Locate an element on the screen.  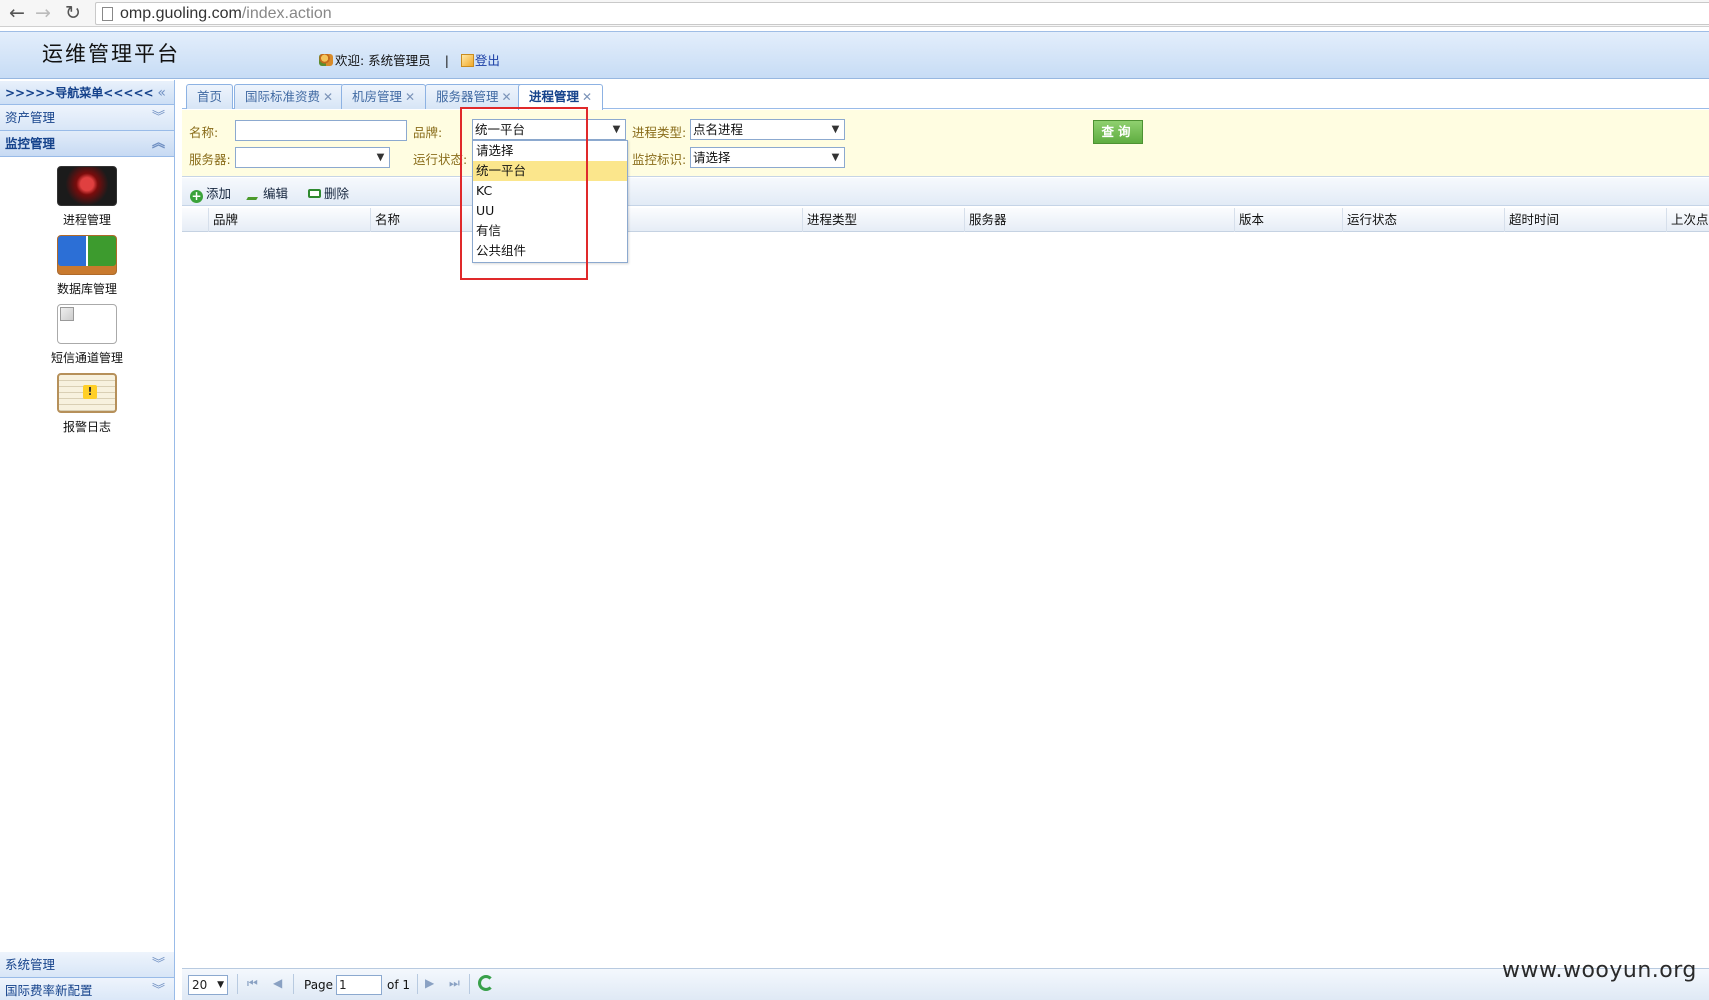
name-input is located at coordinates (321, 130).